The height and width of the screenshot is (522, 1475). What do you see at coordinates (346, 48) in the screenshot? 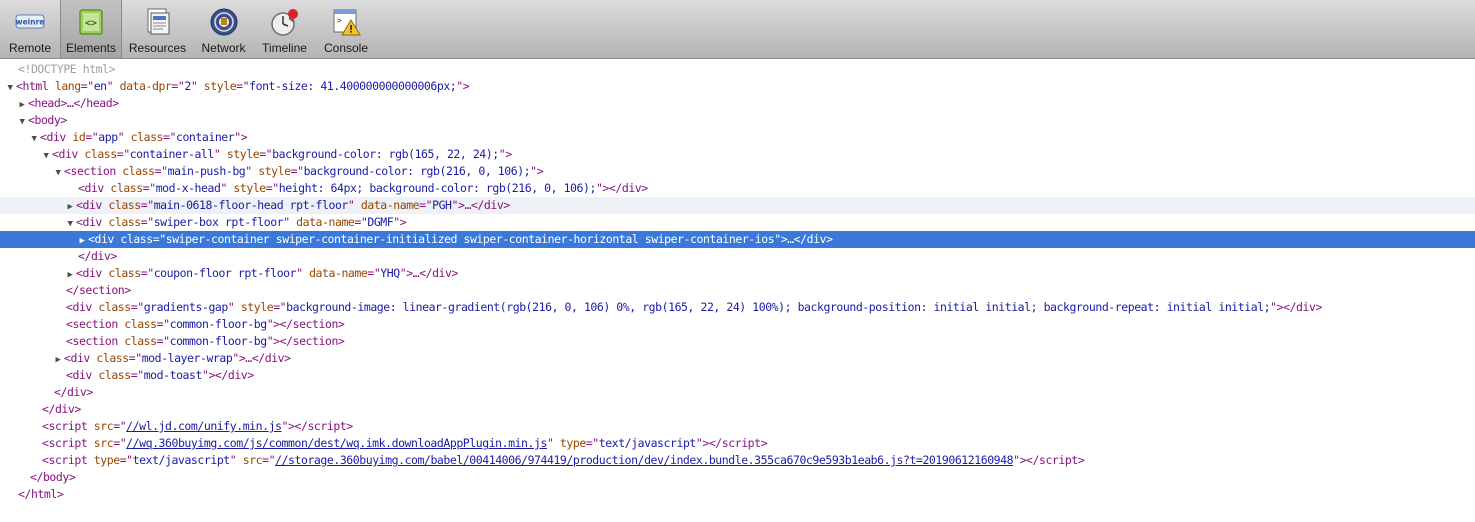
I see `tab-console-label: Console` at bounding box center [346, 48].